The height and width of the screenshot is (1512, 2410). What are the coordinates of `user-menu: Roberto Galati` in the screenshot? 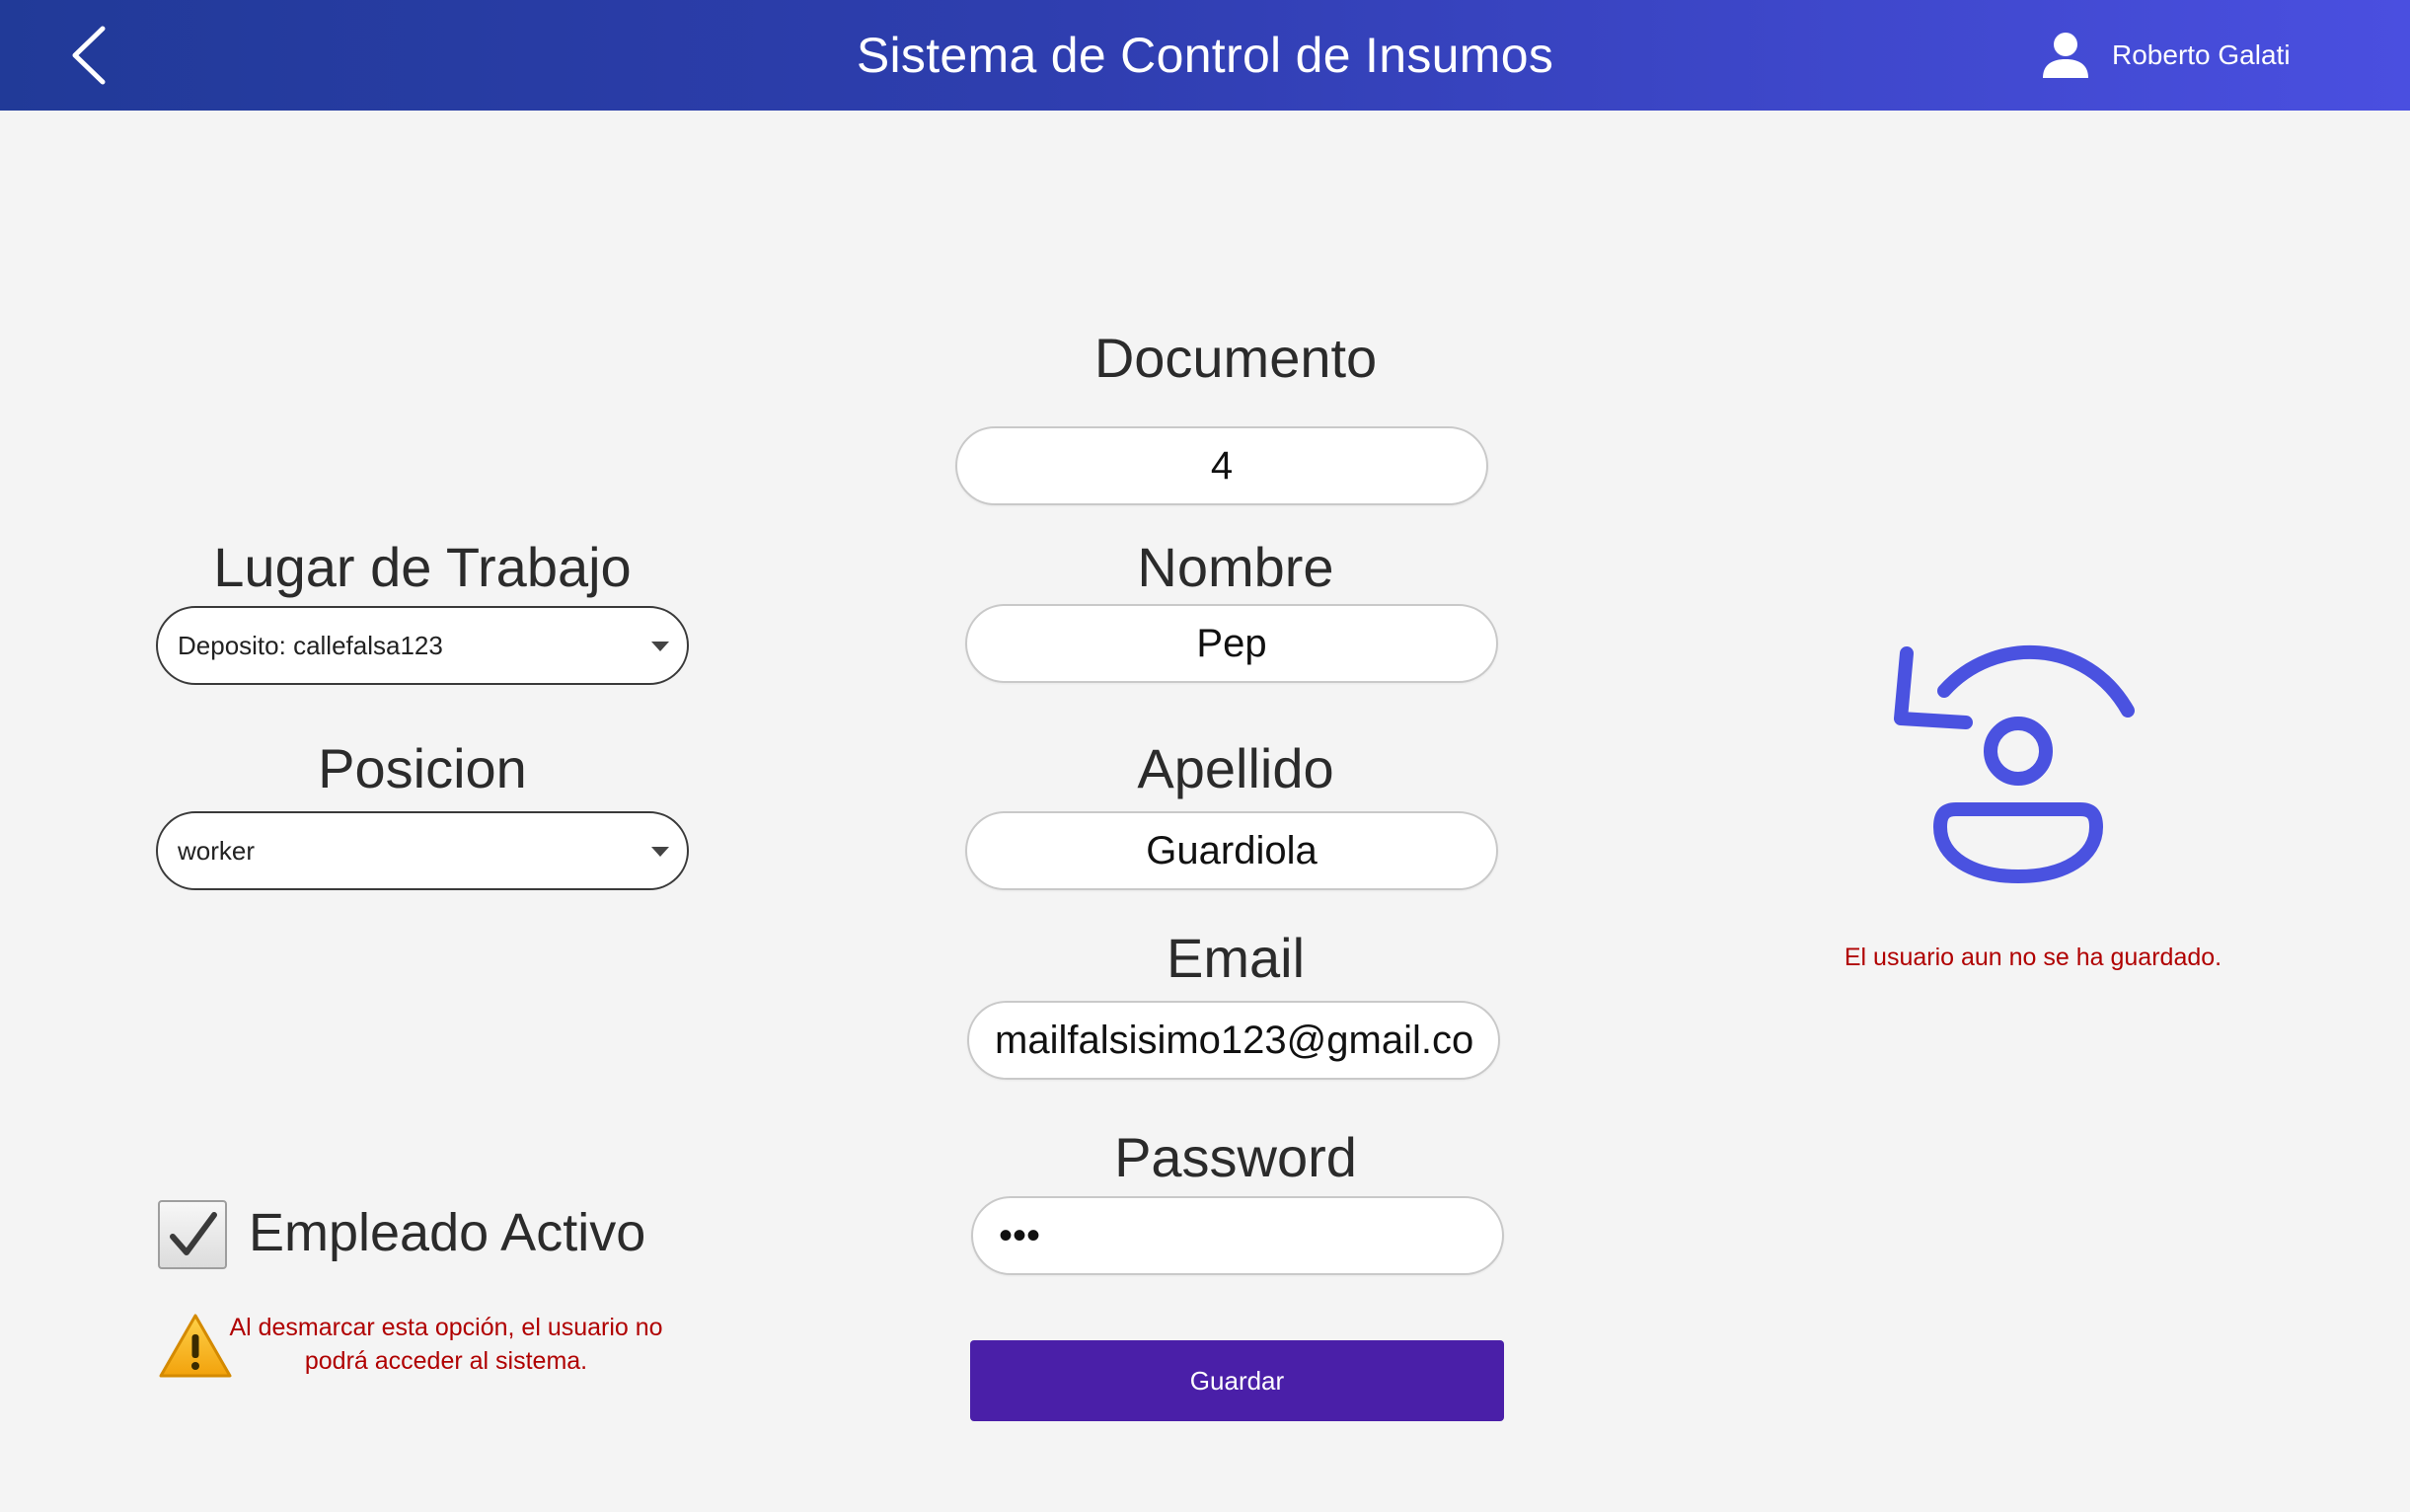 It's located at (2166, 56).